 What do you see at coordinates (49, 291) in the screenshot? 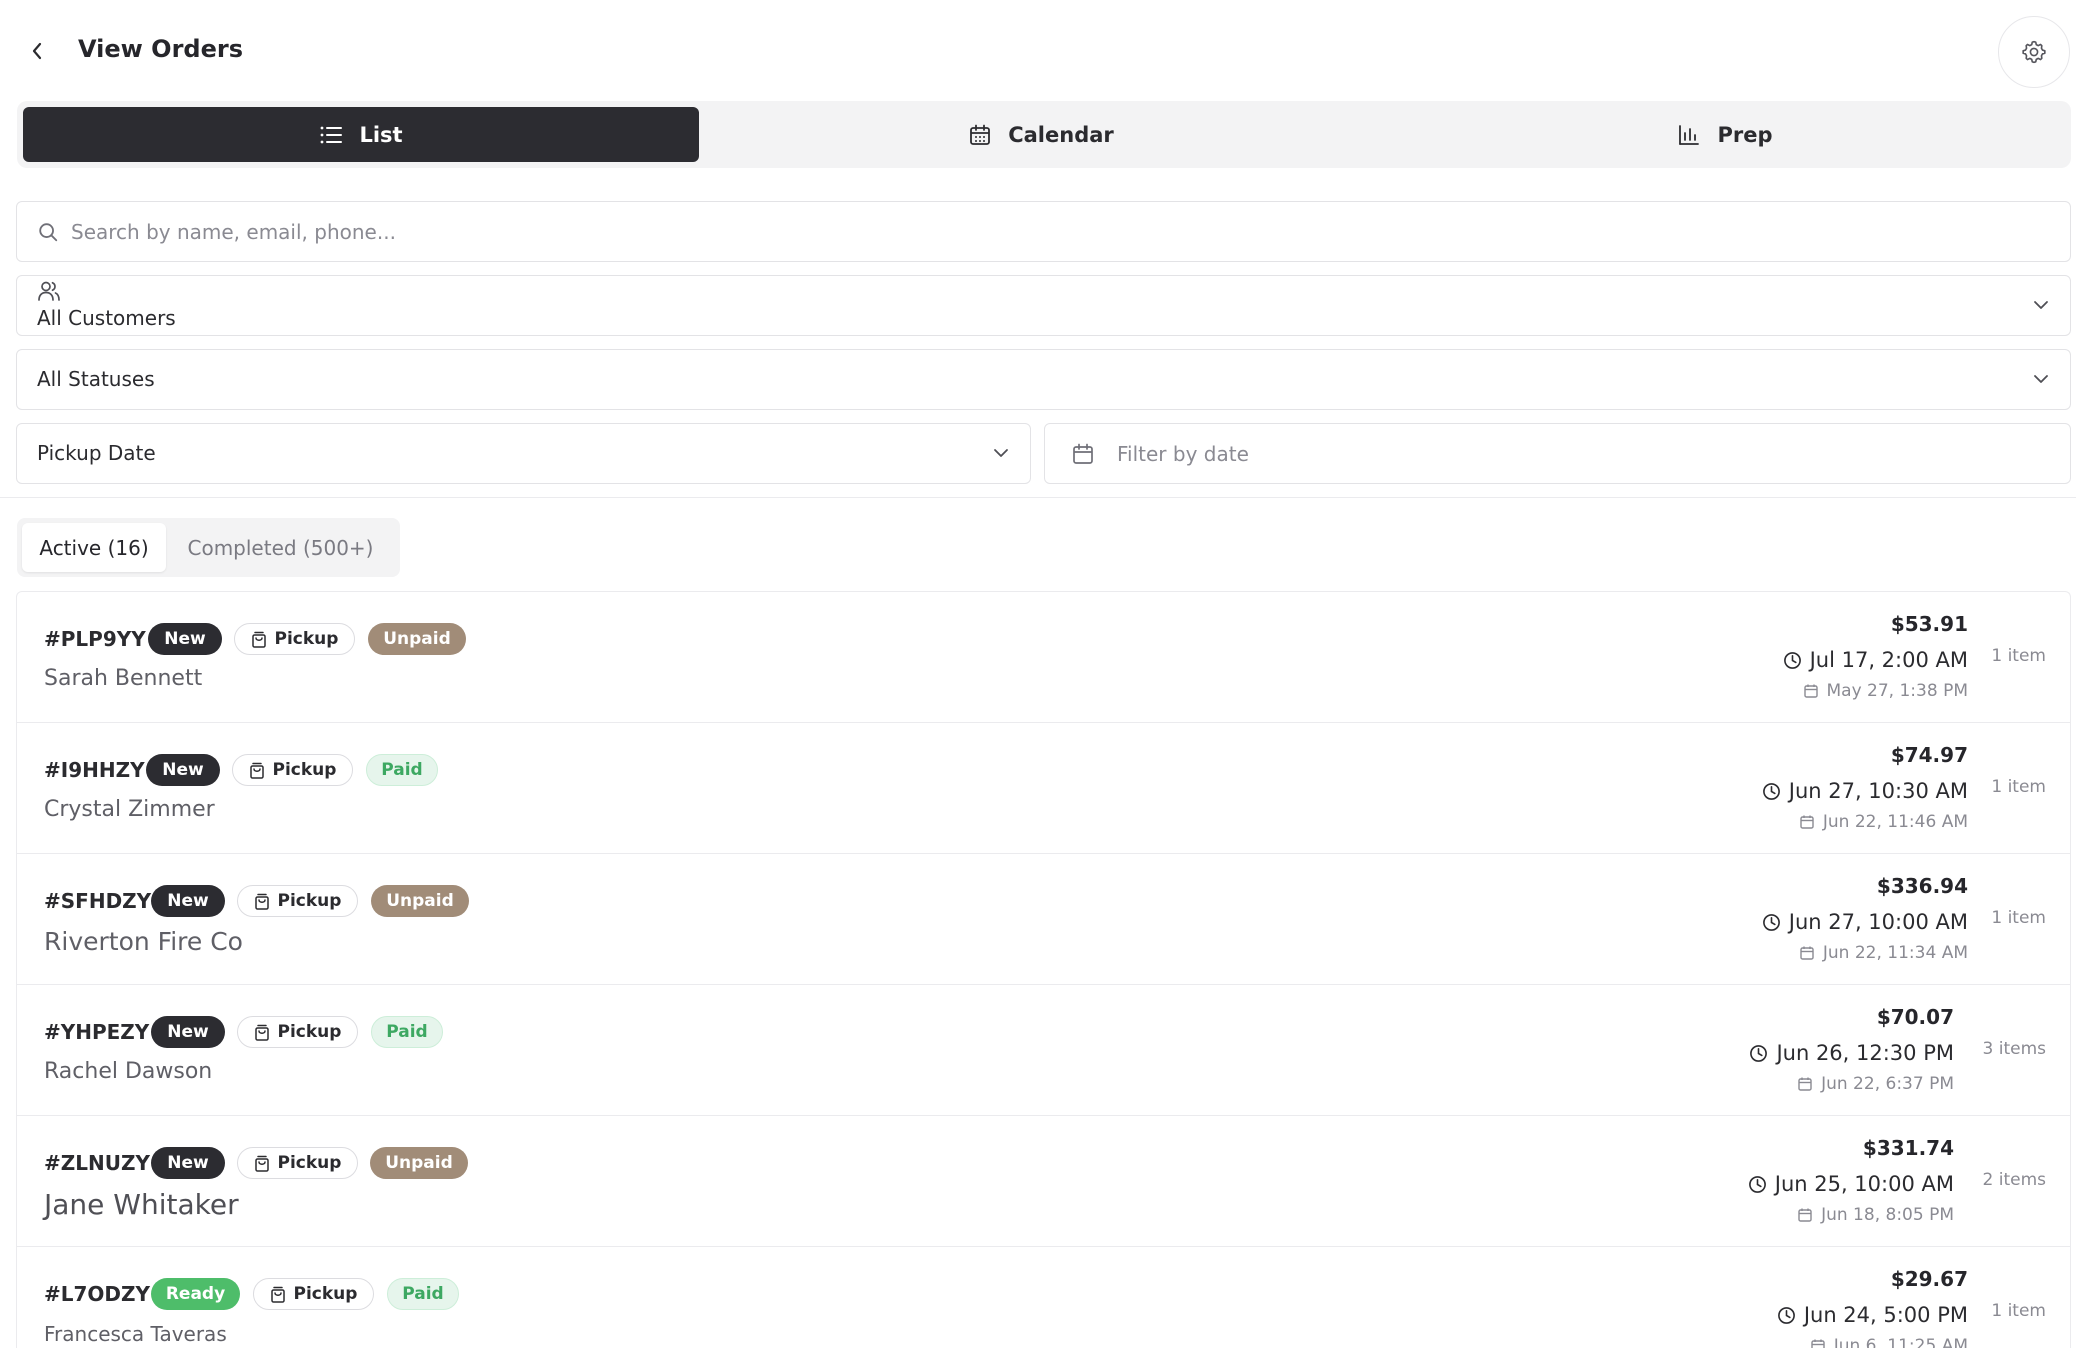
I see `users-icon` at bounding box center [49, 291].